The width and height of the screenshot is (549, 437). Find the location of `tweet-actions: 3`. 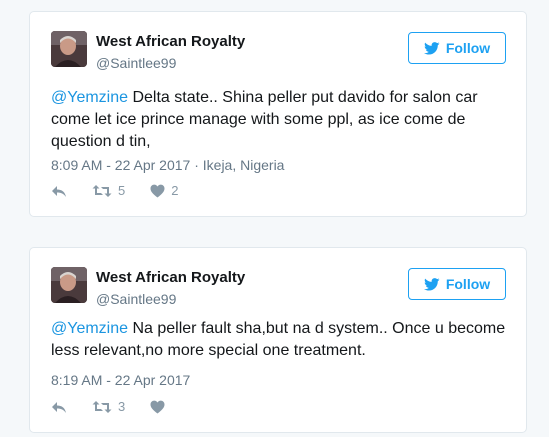

tweet-actions: 3 is located at coordinates (120, 406).